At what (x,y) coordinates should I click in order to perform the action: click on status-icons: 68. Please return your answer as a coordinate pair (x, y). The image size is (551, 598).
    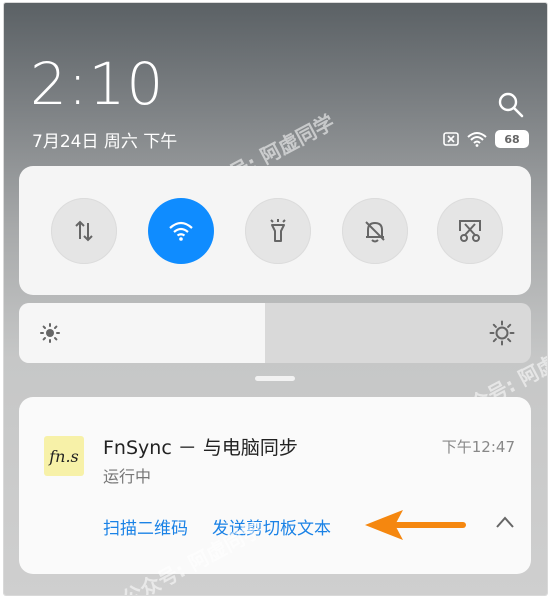
    Looking at the image, I should click on (486, 139).